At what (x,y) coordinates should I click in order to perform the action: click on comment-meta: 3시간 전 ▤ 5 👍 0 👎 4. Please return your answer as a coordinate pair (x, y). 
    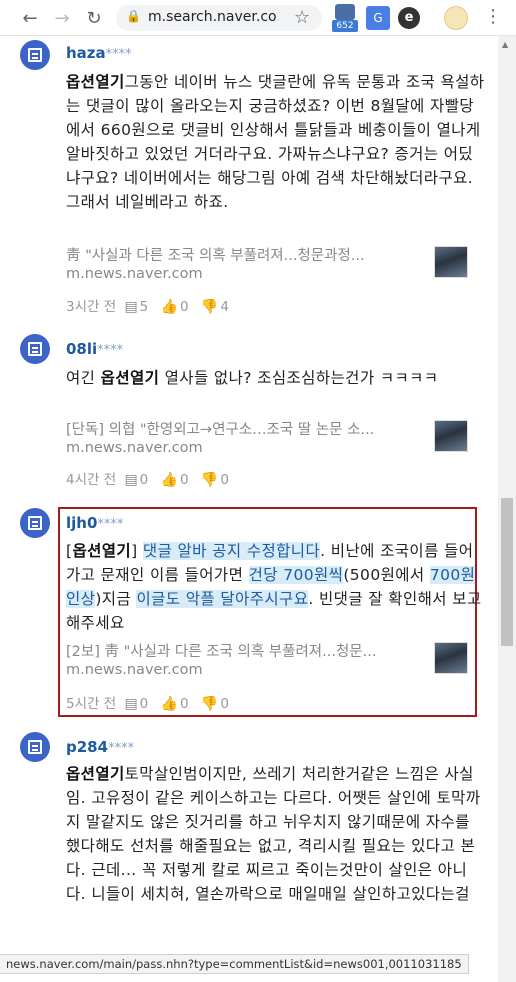
    Looking at the image, I should click on (151, 305).